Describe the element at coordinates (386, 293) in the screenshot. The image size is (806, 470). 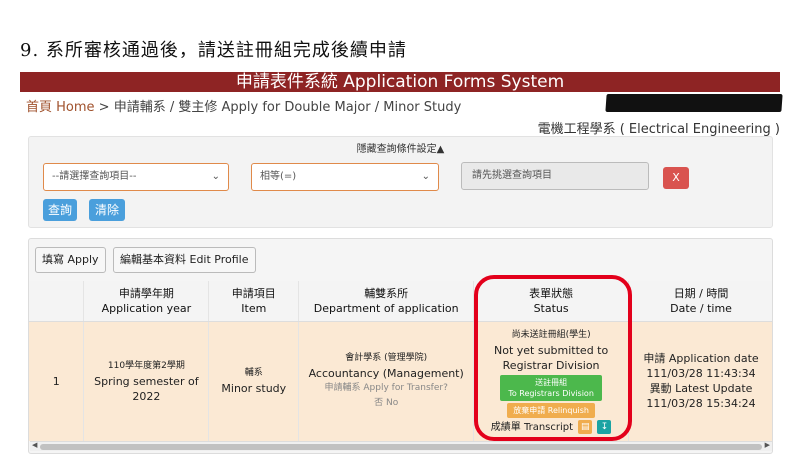
I see `header-zh: 輔雙系所` at that location.